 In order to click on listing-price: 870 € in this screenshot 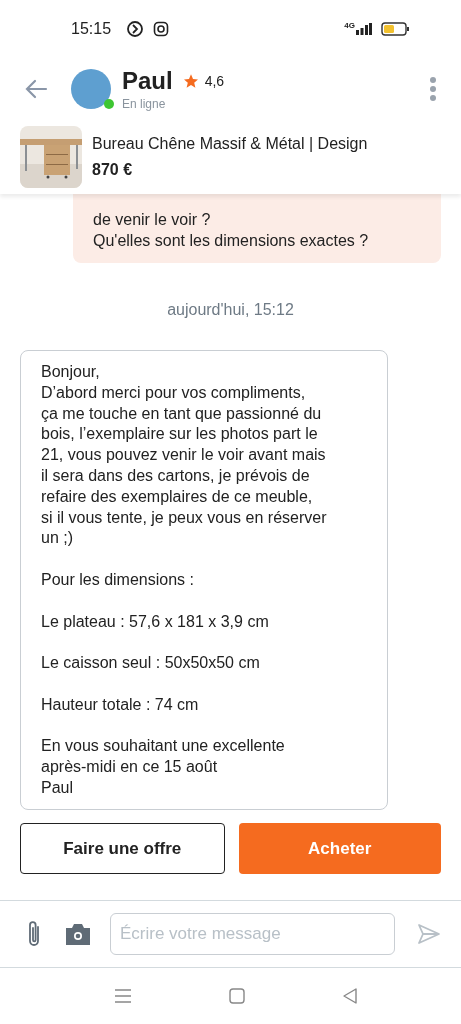, I will do `click(113, 170)`.